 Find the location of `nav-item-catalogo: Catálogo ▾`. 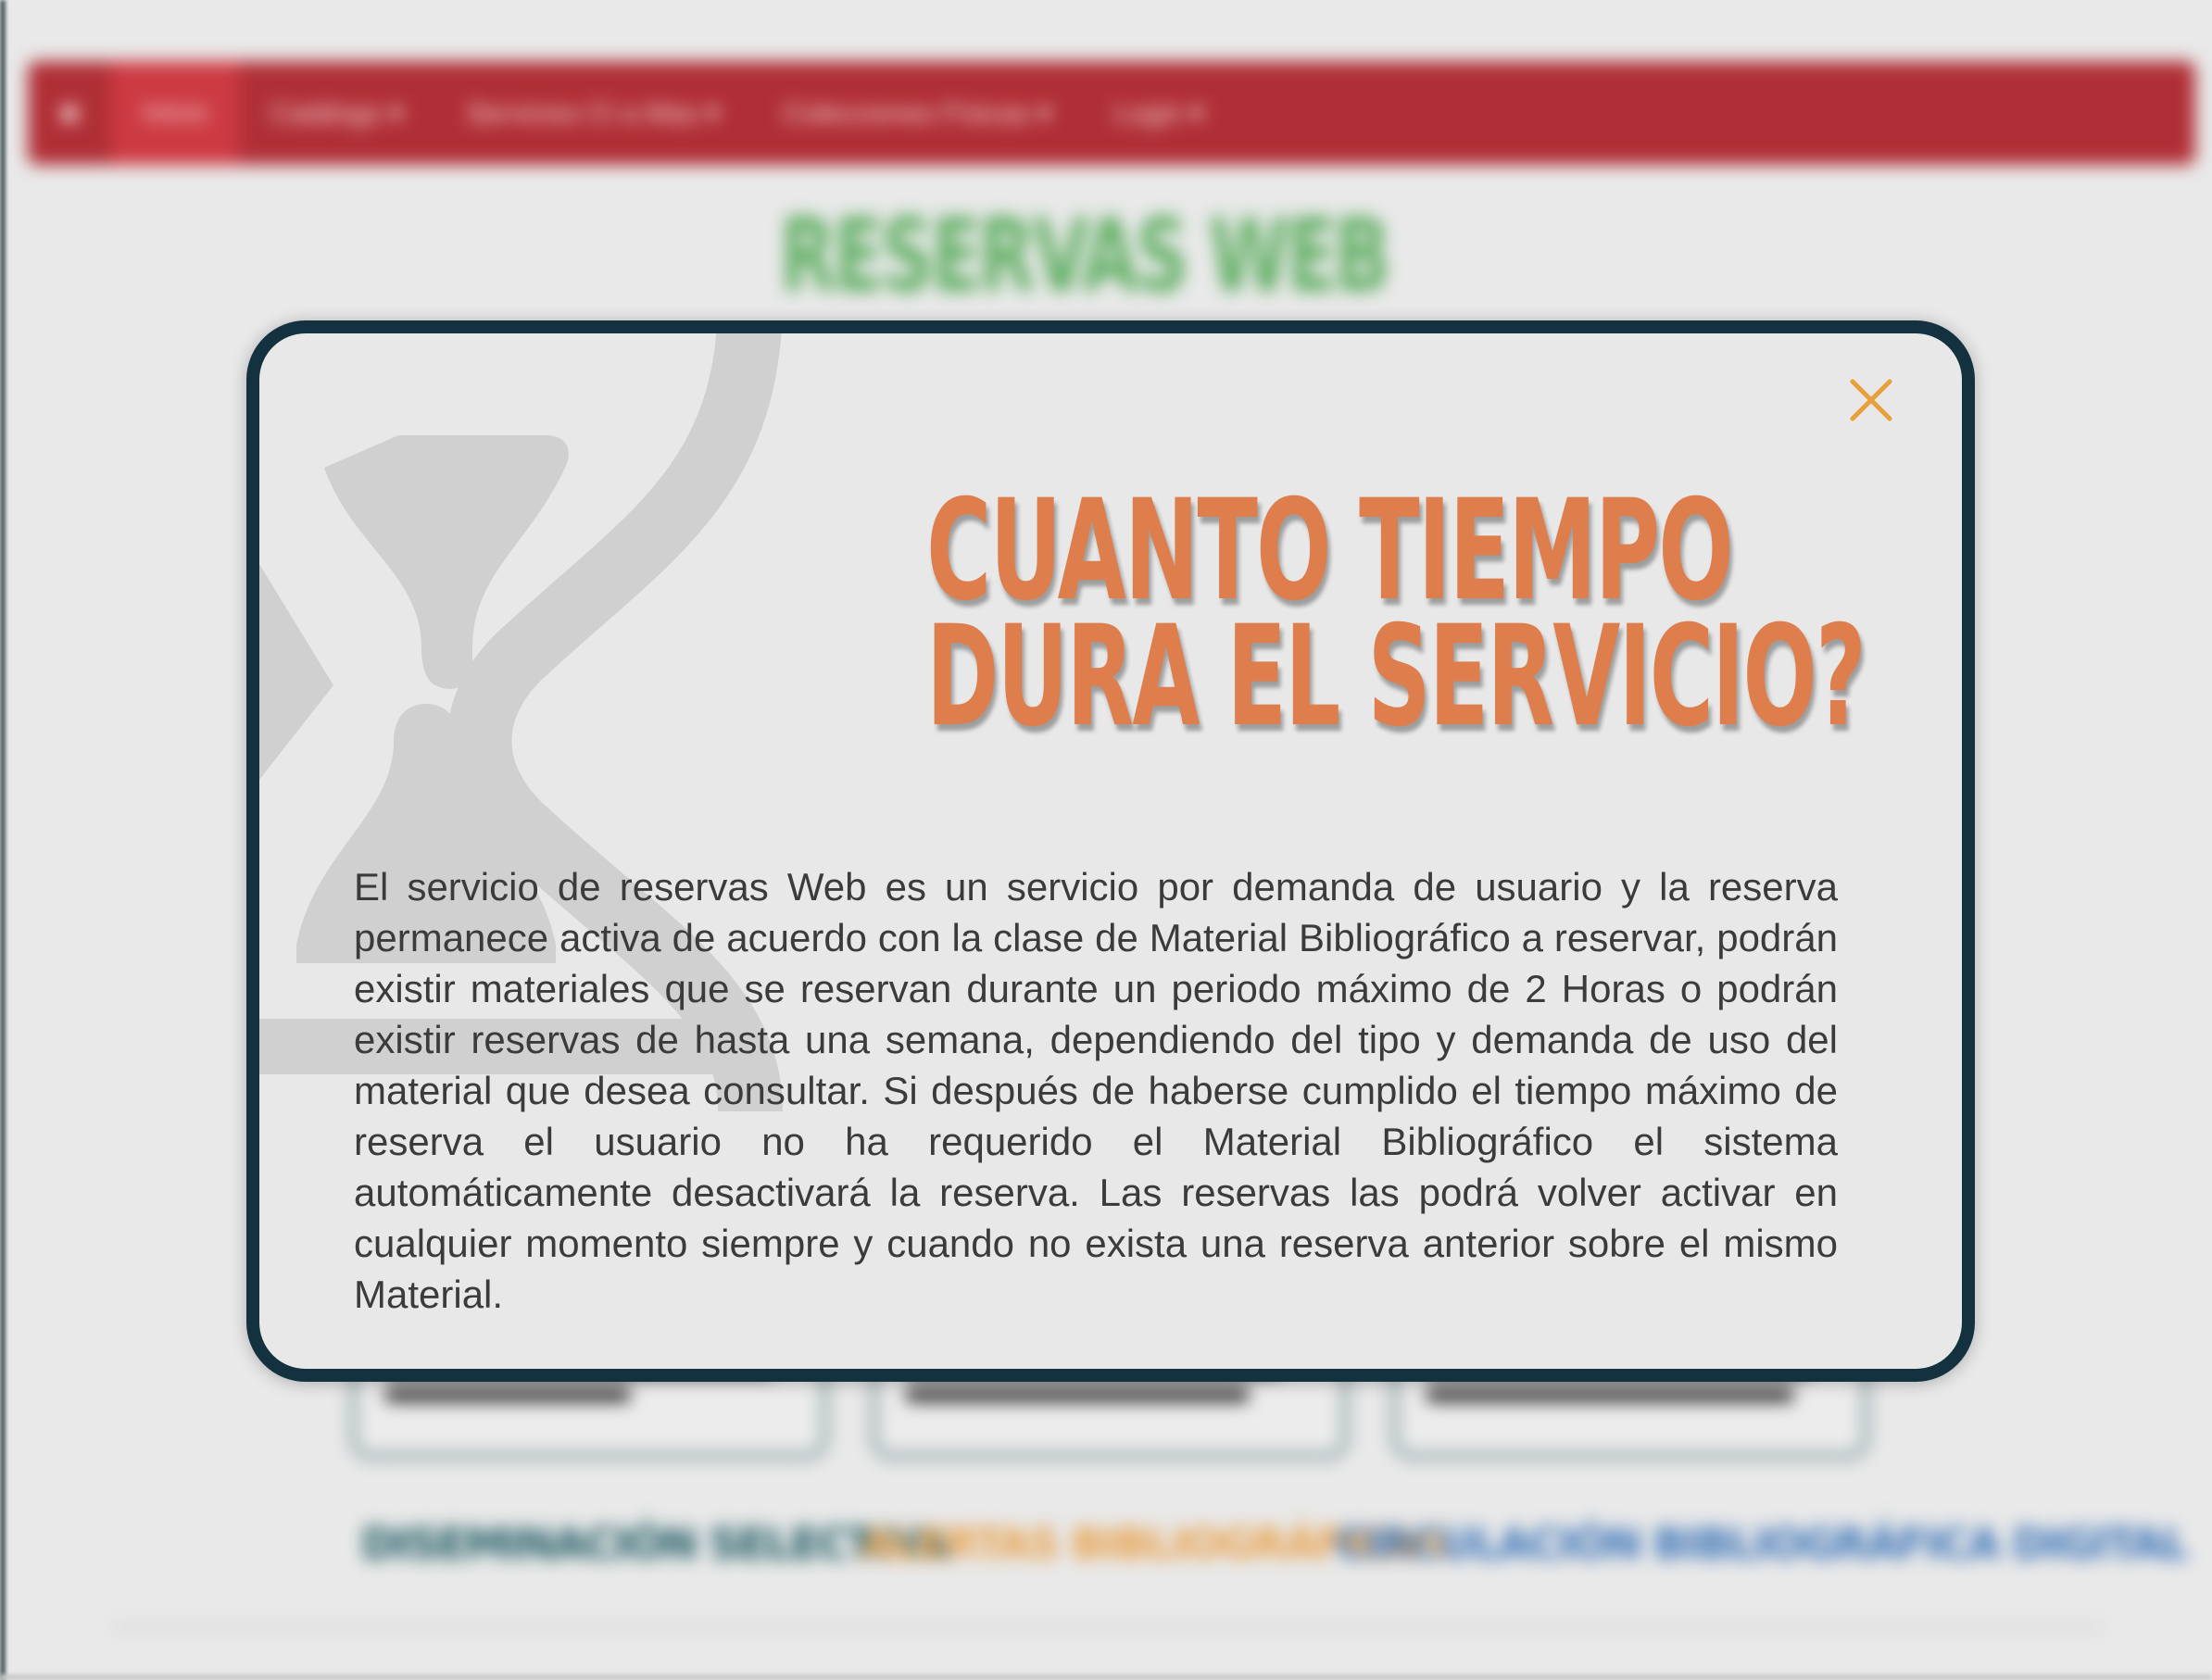

nav-item-catalogo: Catálogo ▾ is located at coordinates (337, 113).